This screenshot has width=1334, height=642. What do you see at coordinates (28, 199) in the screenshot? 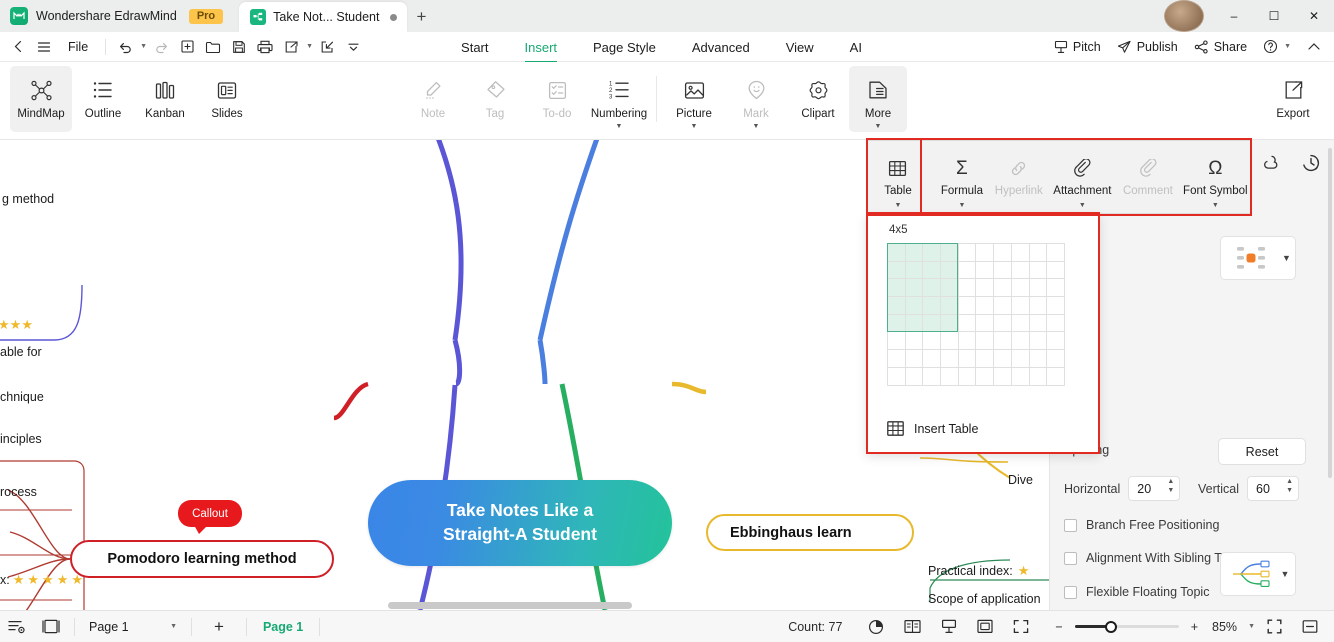
I see `stub-learning-method: g method` at bounding box center [28, 199].